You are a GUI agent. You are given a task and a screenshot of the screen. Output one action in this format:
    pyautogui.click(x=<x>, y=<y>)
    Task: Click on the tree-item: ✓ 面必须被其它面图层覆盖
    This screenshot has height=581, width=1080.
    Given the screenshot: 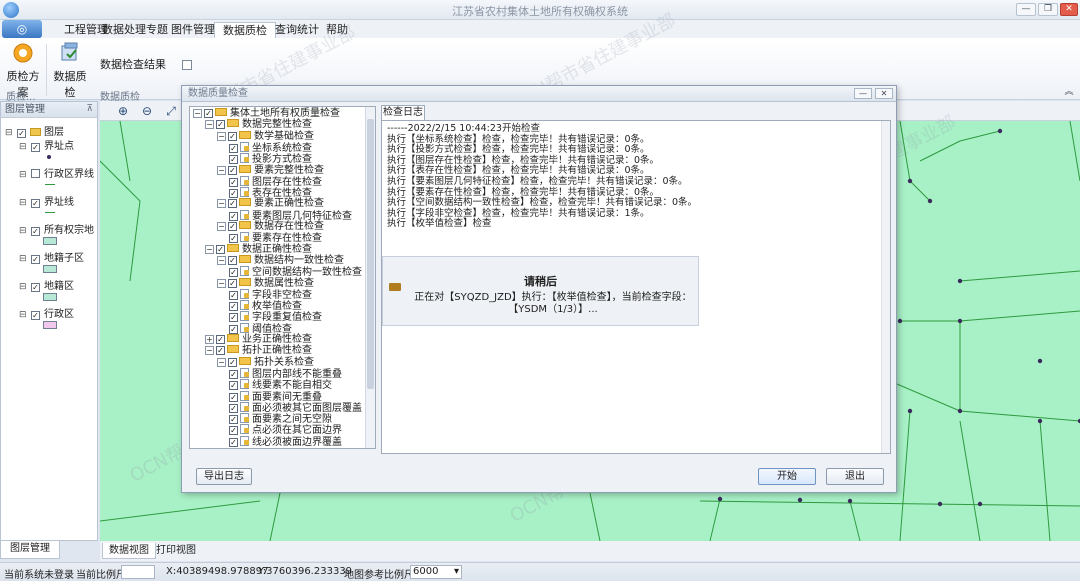 What is the action you would take?
    pyautogui.click(x=295, y=407)
    